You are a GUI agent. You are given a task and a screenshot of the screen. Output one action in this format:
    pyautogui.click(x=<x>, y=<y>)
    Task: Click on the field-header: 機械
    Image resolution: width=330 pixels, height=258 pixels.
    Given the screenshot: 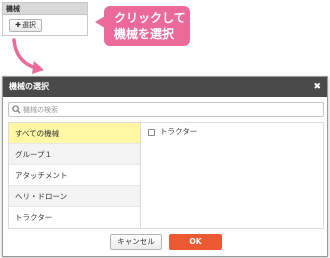 What is the action you would take?
    pyautogui.click(x=45, y=9)
    